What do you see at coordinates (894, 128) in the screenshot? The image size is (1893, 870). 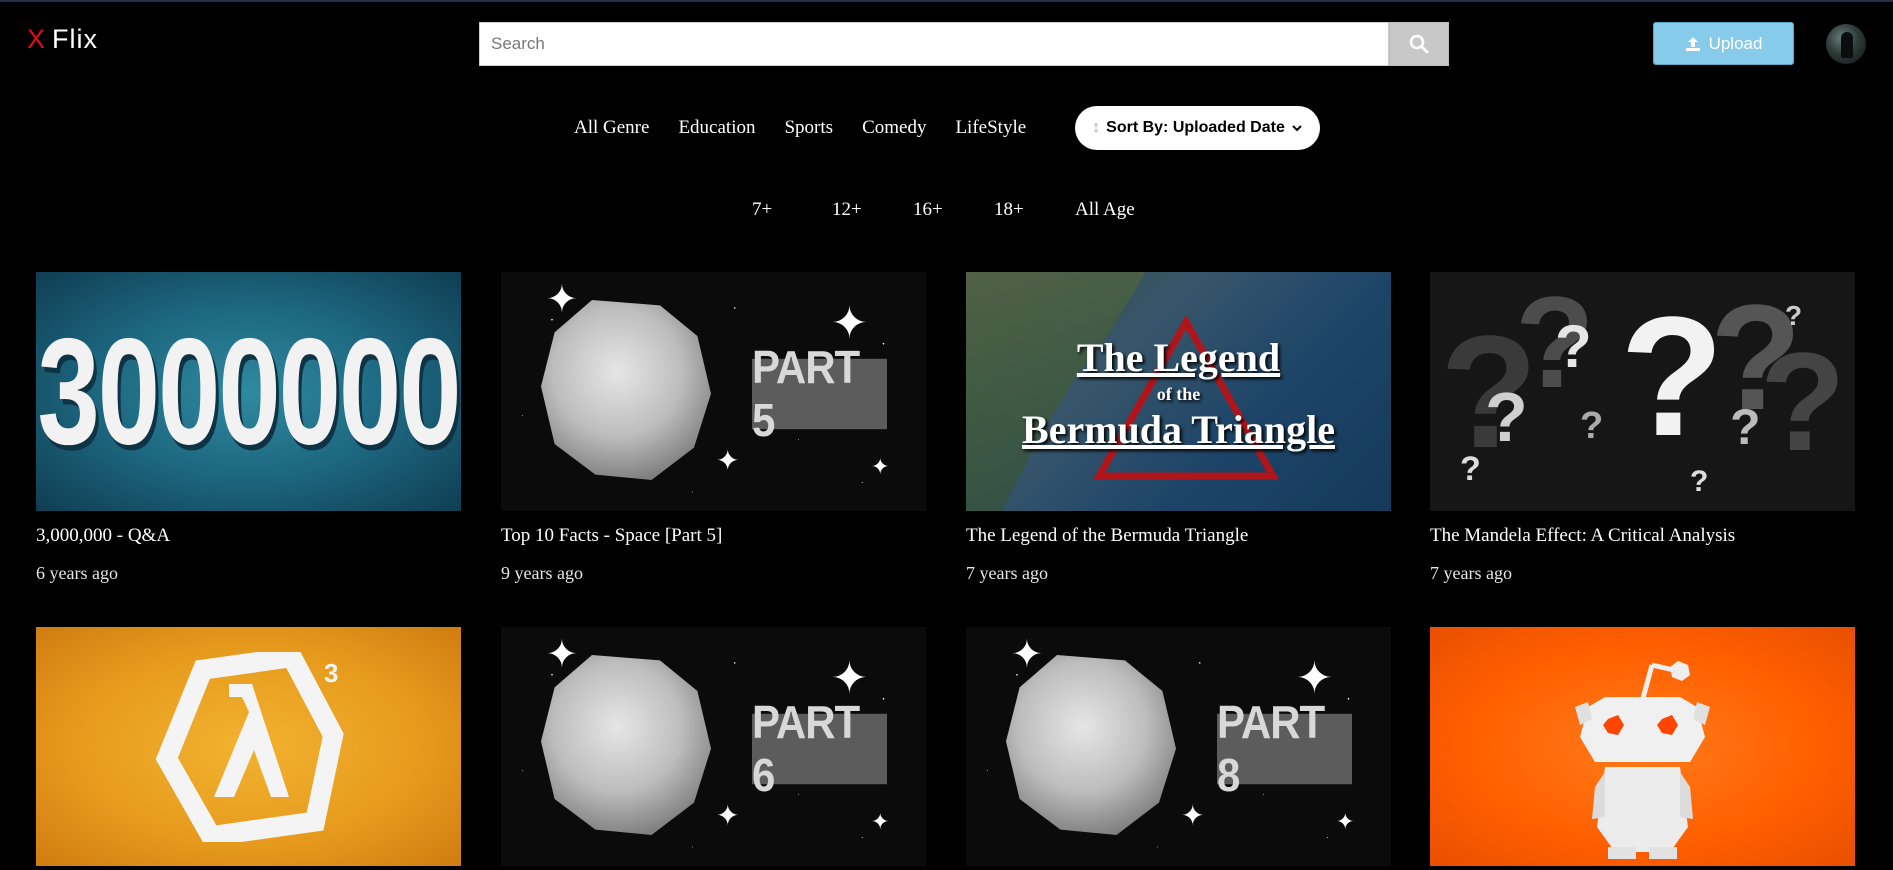 I see `genre-comedy: Comedy` at bounding box center [894, 128].